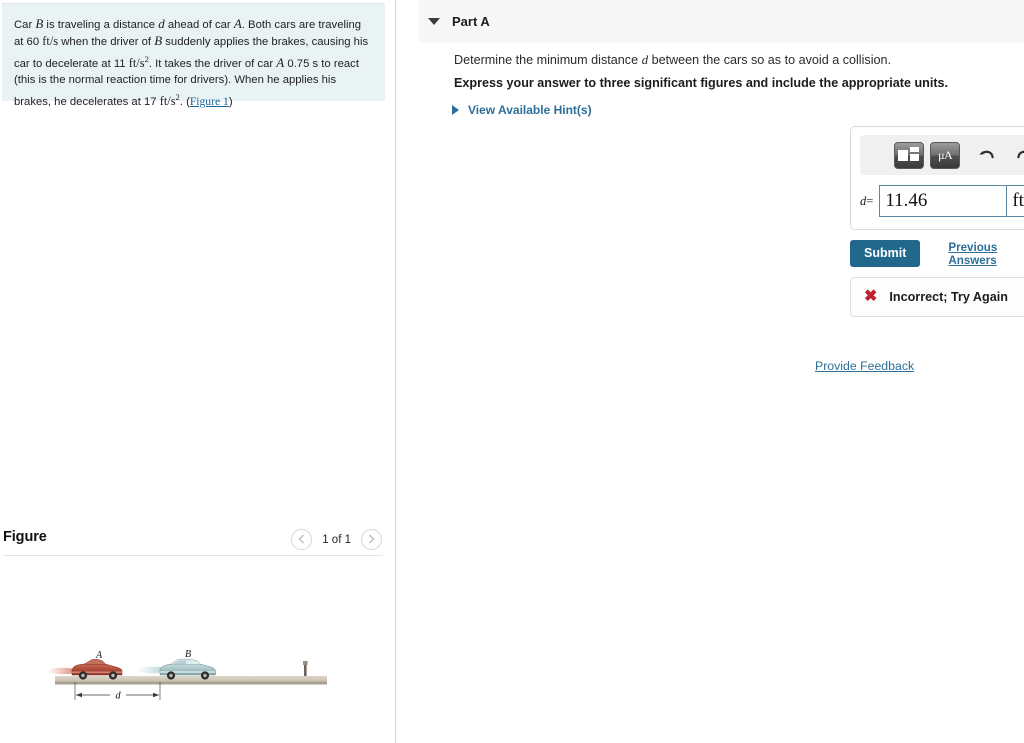  What do you see at coordinates (548, 60) in the screenshot?
I see `question-text-pre: Determine the minimum distance` at bounding box center [548, 60].